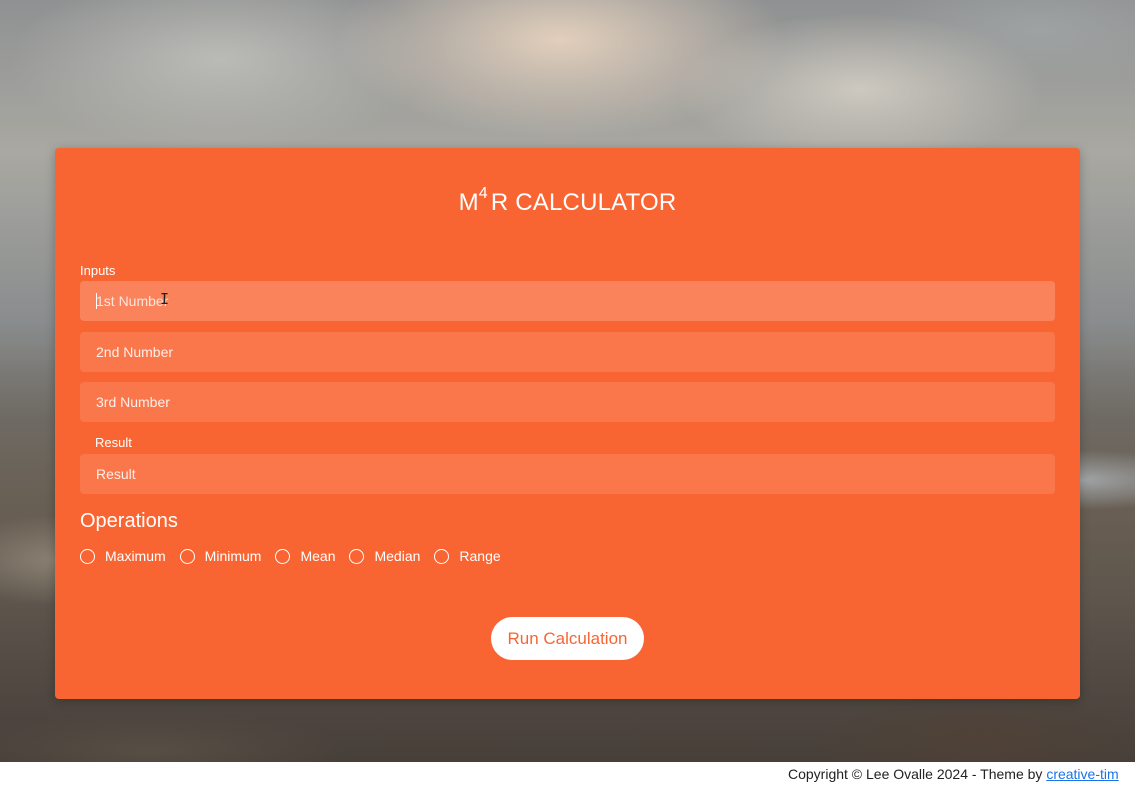 The image size is (1135, 807). What do you see at coordinates (1082, 774) in the screenshot?
I see `creative-tim-link: creative-tim` at bounding box center [1082, 774].